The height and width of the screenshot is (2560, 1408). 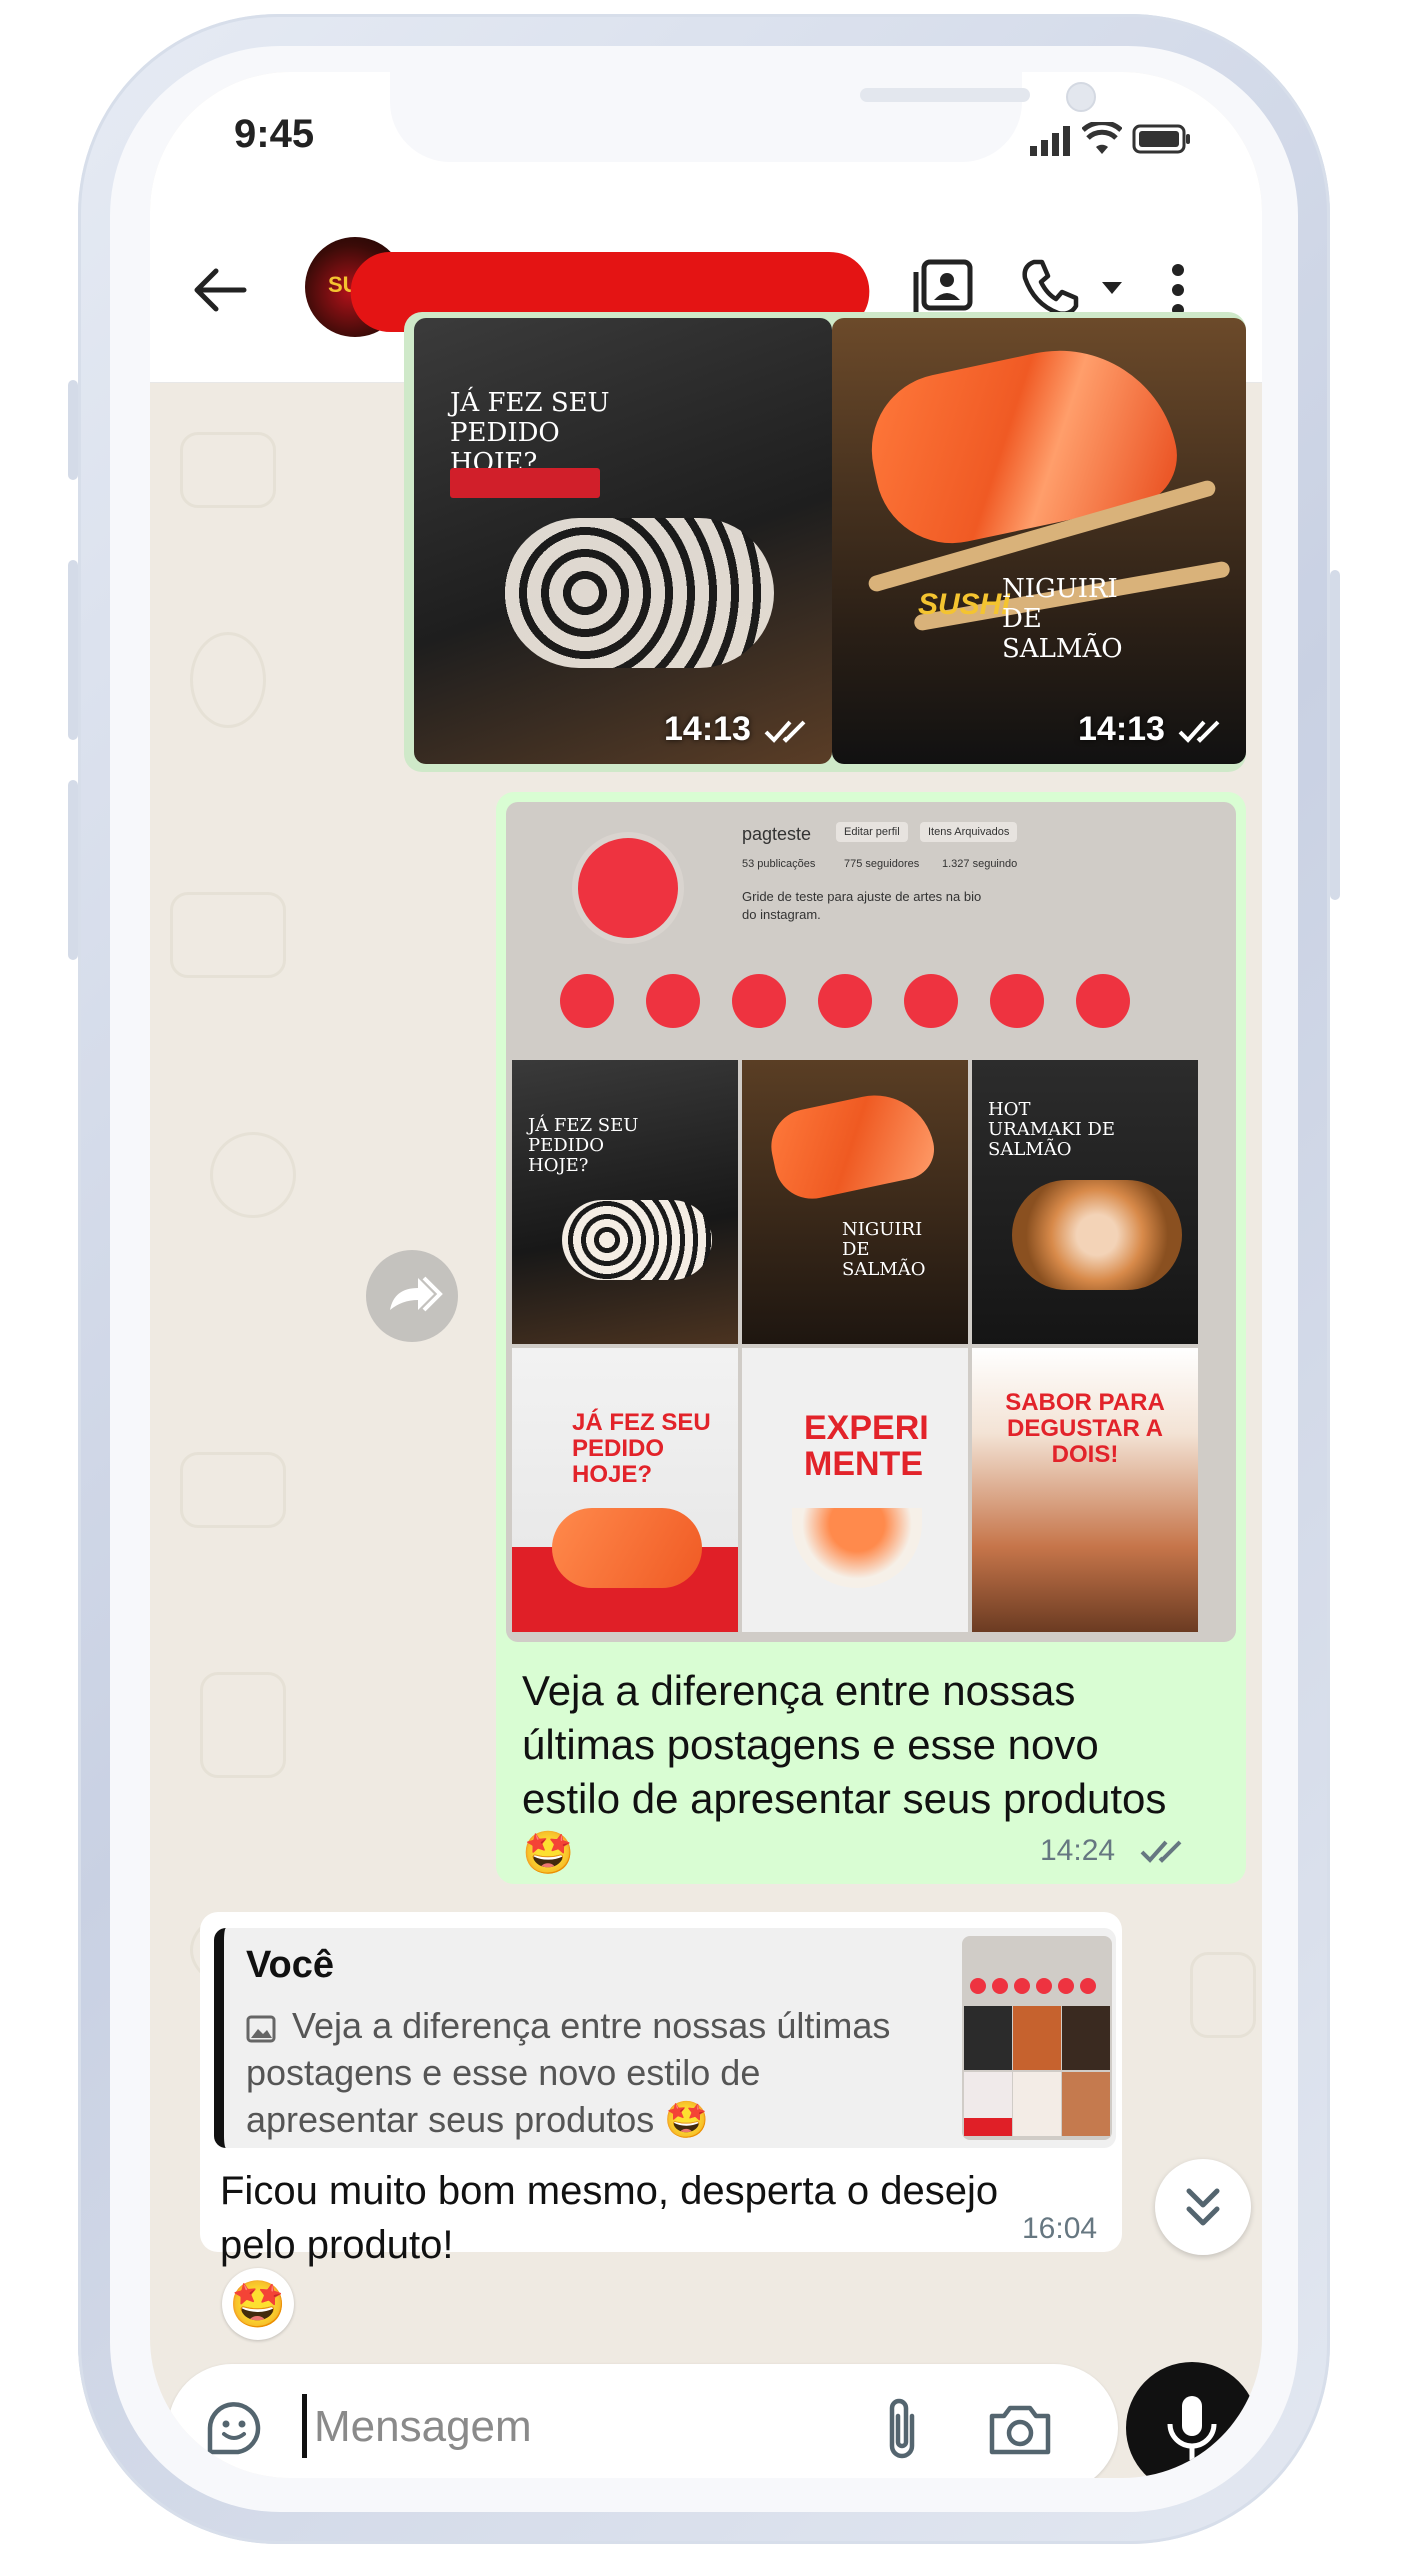 I want to click on more-vertical-icon, so click(x=1178, y=290).